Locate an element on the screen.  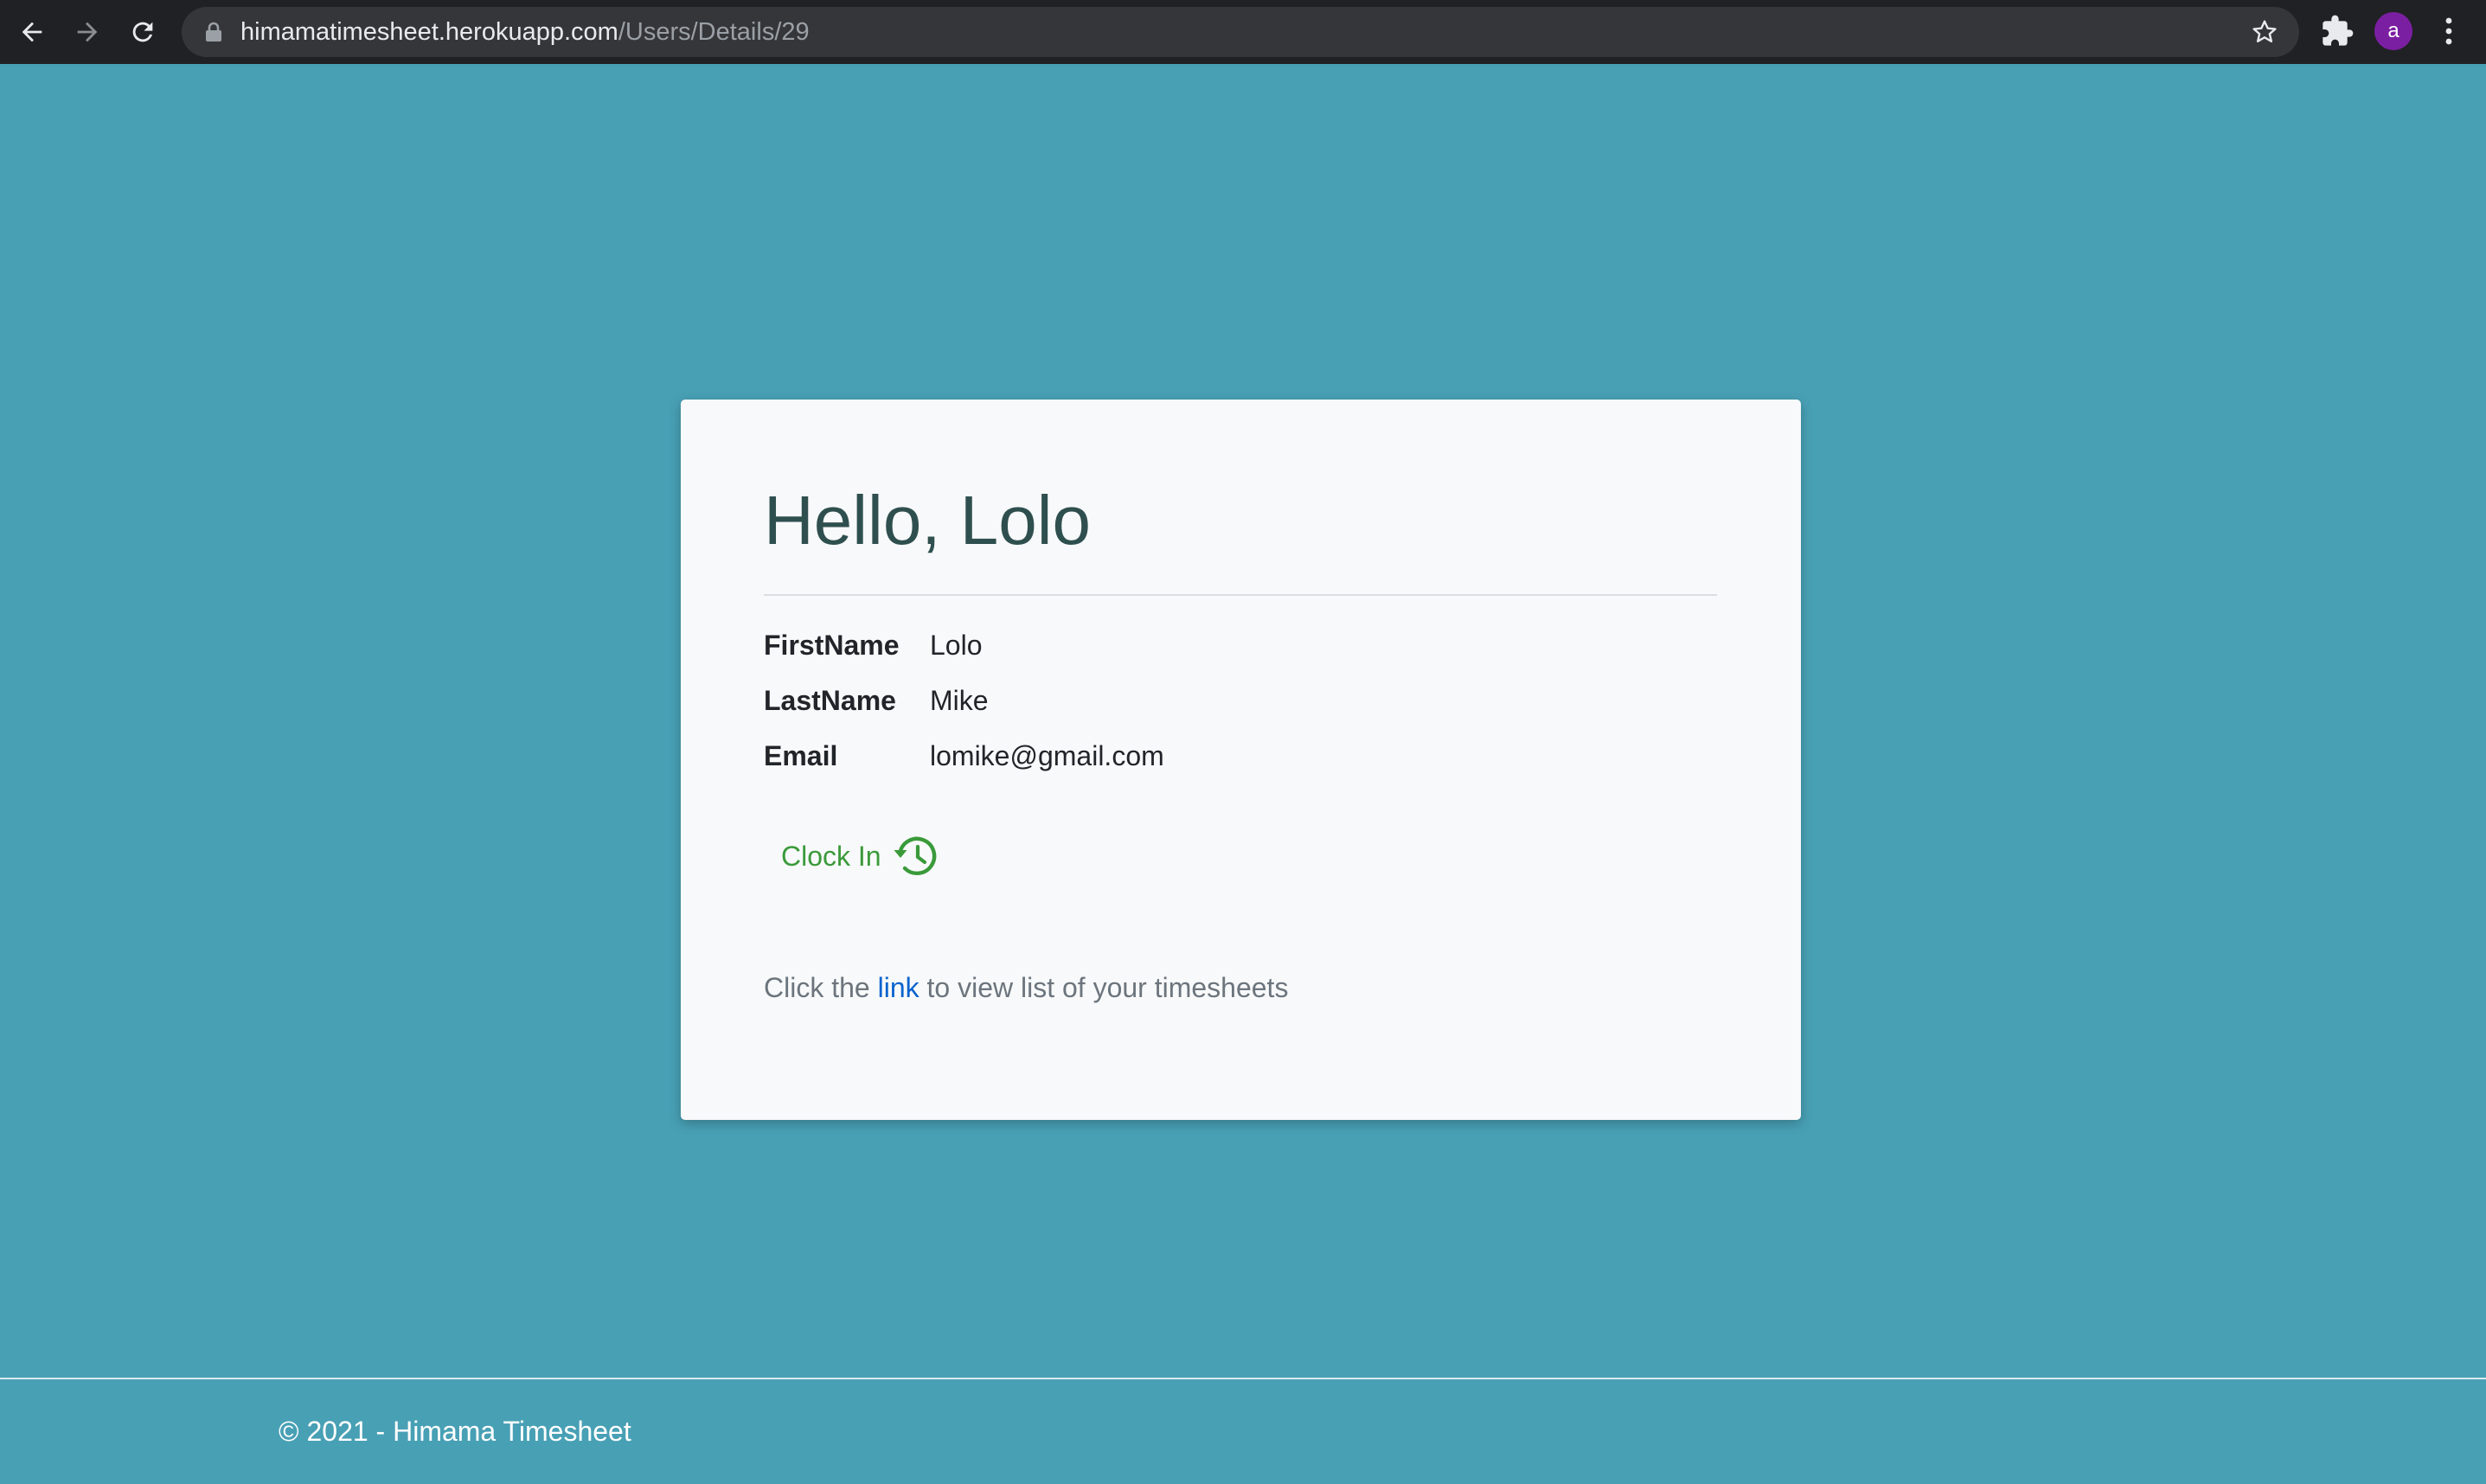
arrow-left-icon is located at coordinates (32, 32).